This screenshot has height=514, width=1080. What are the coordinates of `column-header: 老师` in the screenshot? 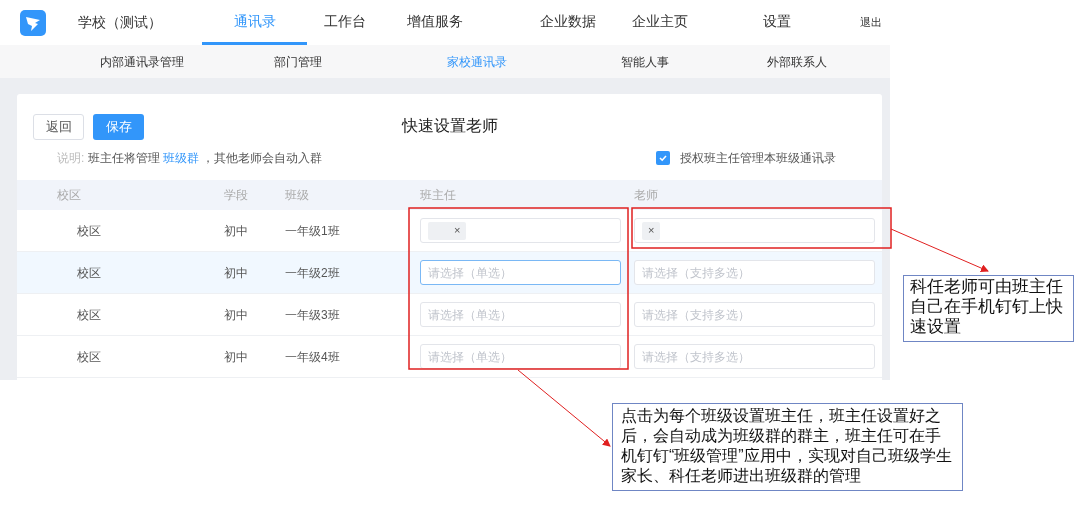 It's located at (646, 195).